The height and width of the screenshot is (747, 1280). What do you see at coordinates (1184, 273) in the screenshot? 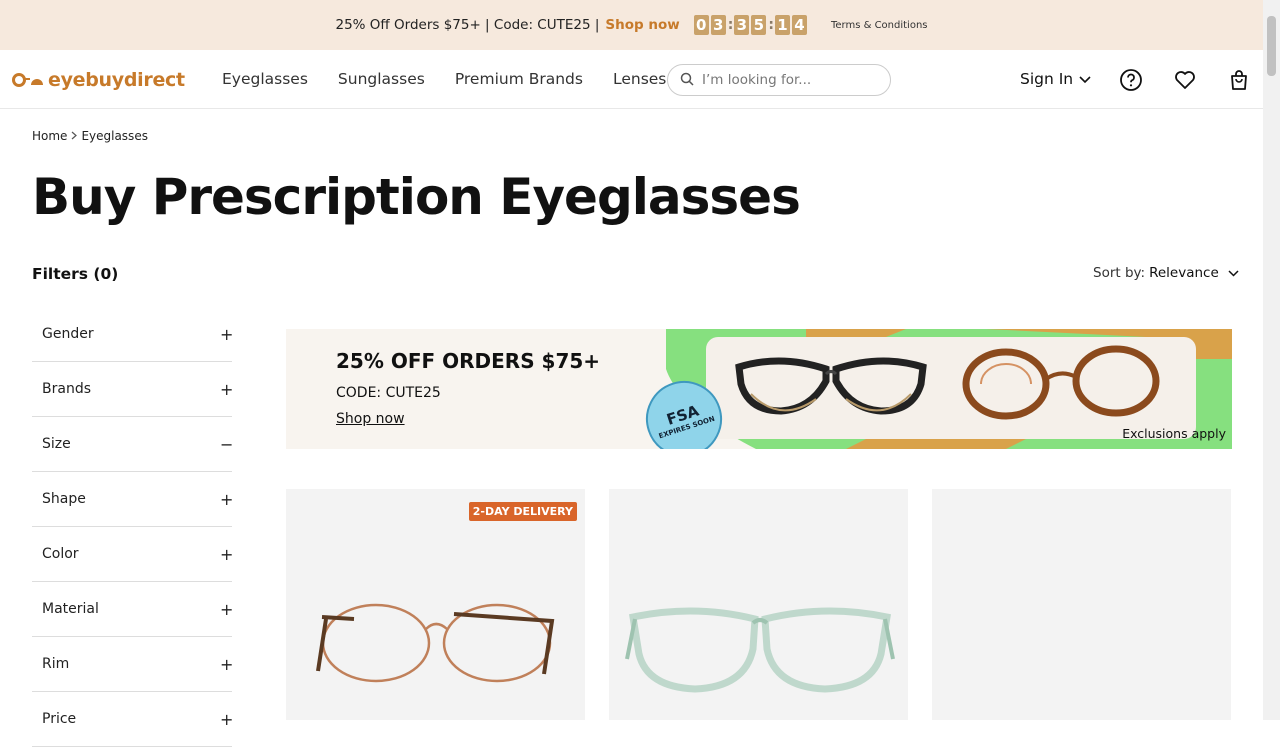
I see `sort-value: Relevance` at bounding box center [1184, 273].